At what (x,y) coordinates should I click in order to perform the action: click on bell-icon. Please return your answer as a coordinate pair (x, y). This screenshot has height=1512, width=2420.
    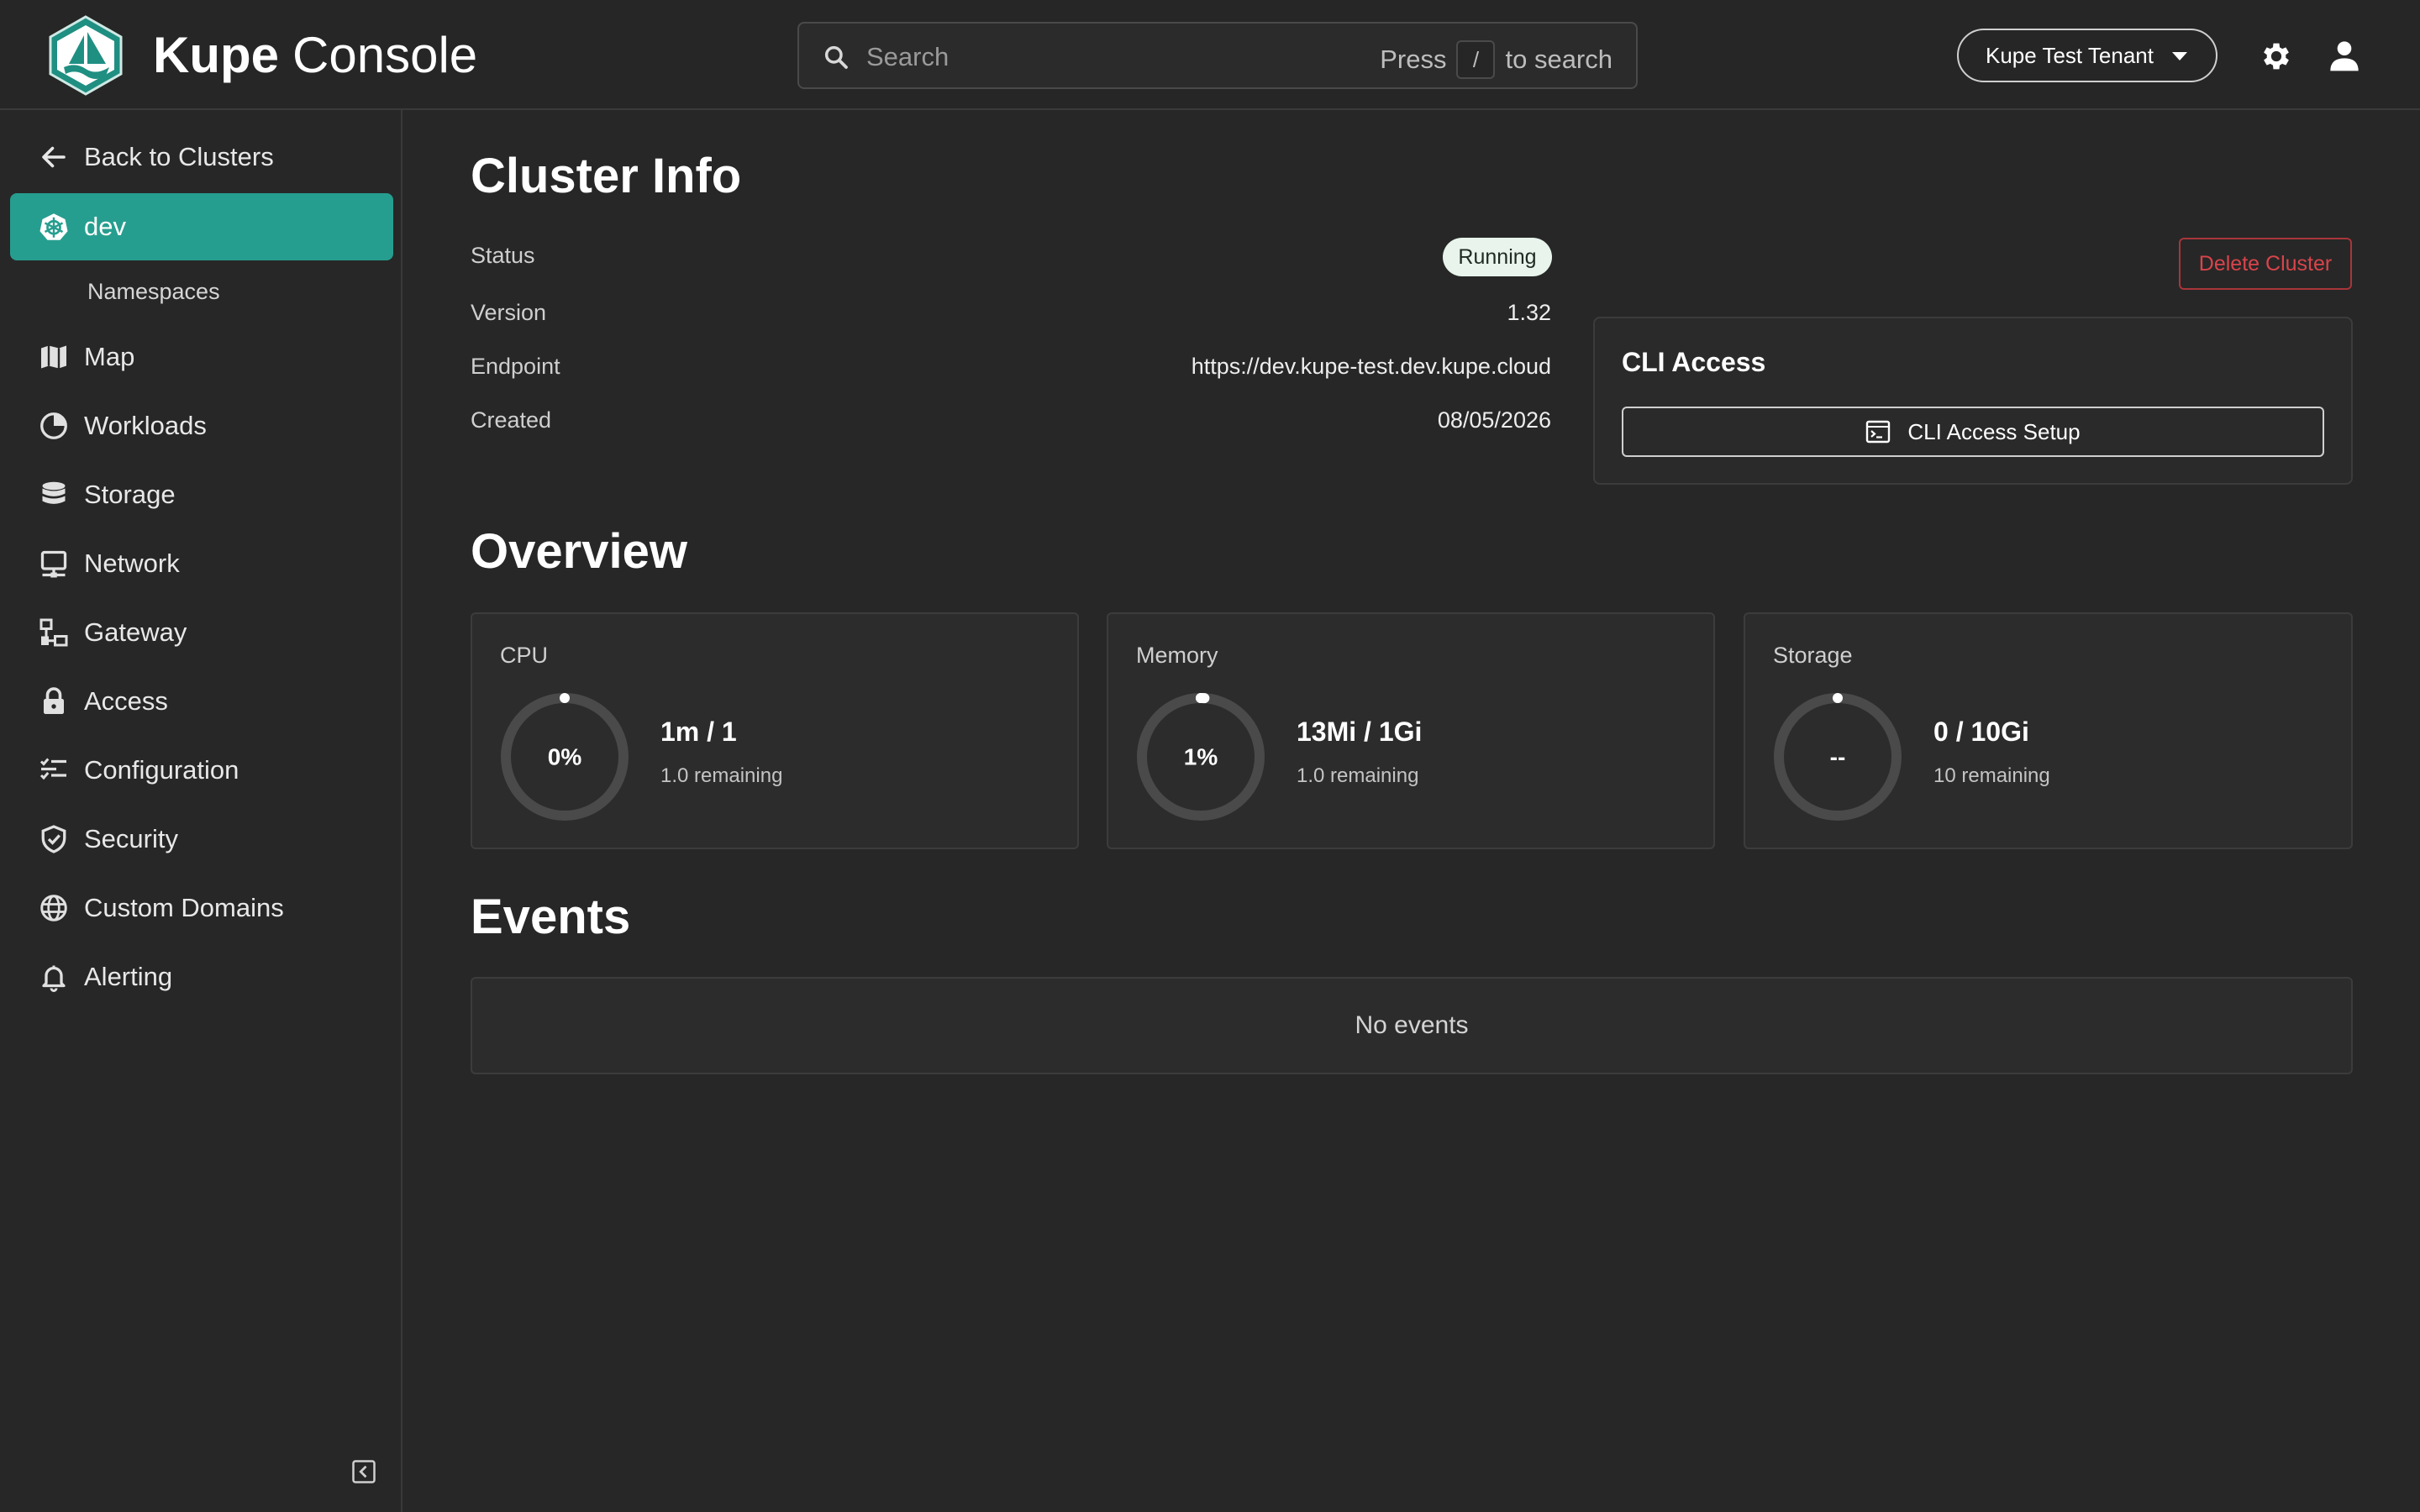
    Looking at the image, I should click on (54, 978).